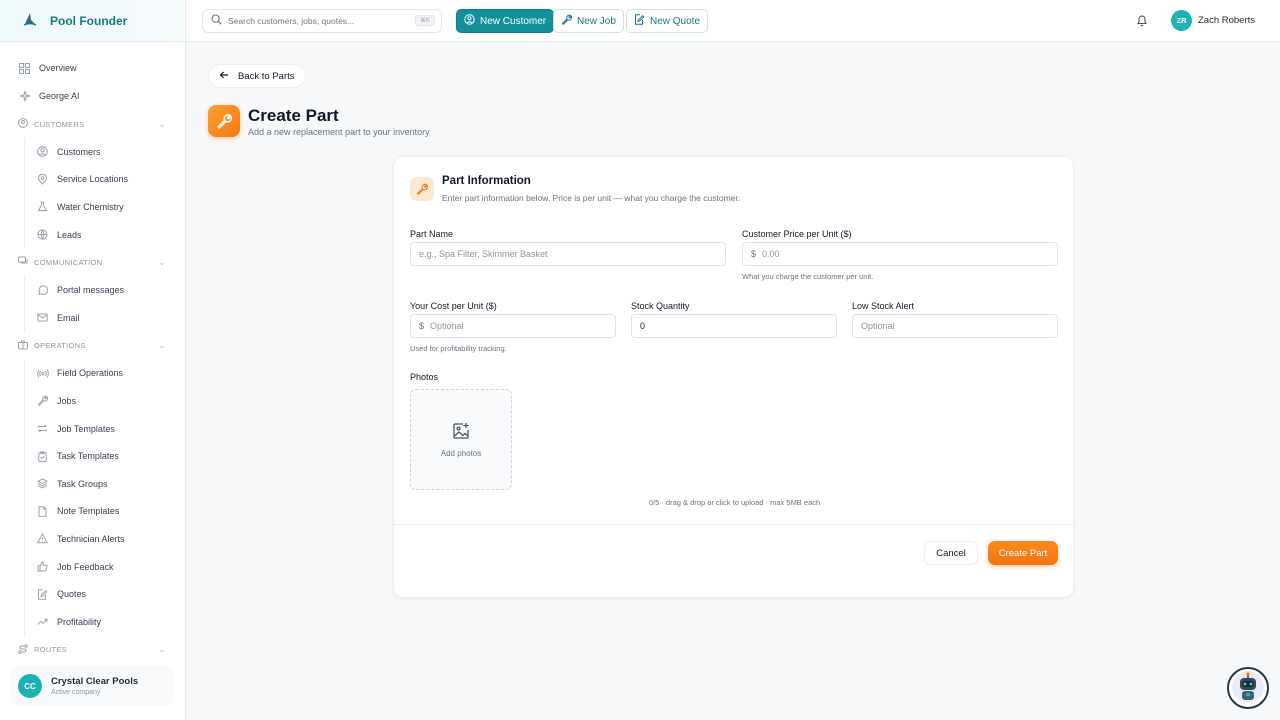  I want to click on message-circle-icon, so click(42, 290).